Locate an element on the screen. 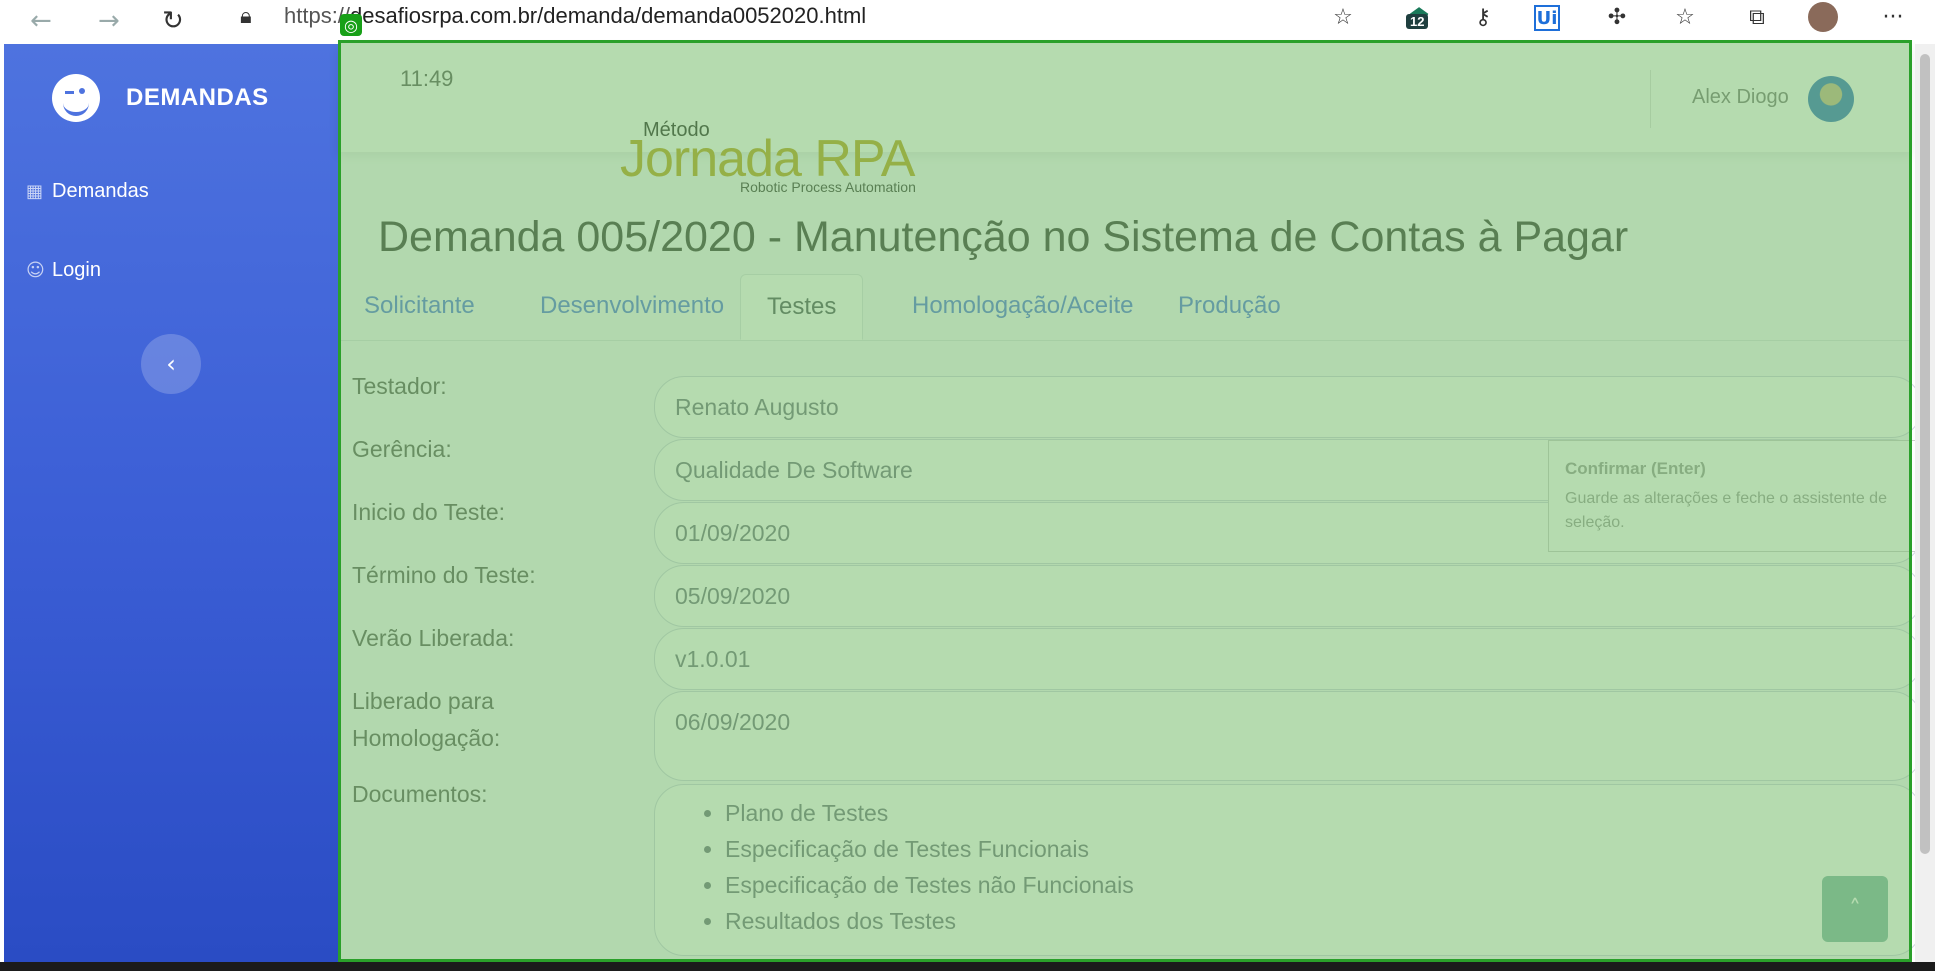 Image resolution: width=1935 pixels, height=971 pixels. scrollbar-thumb is located at coordinates (1925, 454).